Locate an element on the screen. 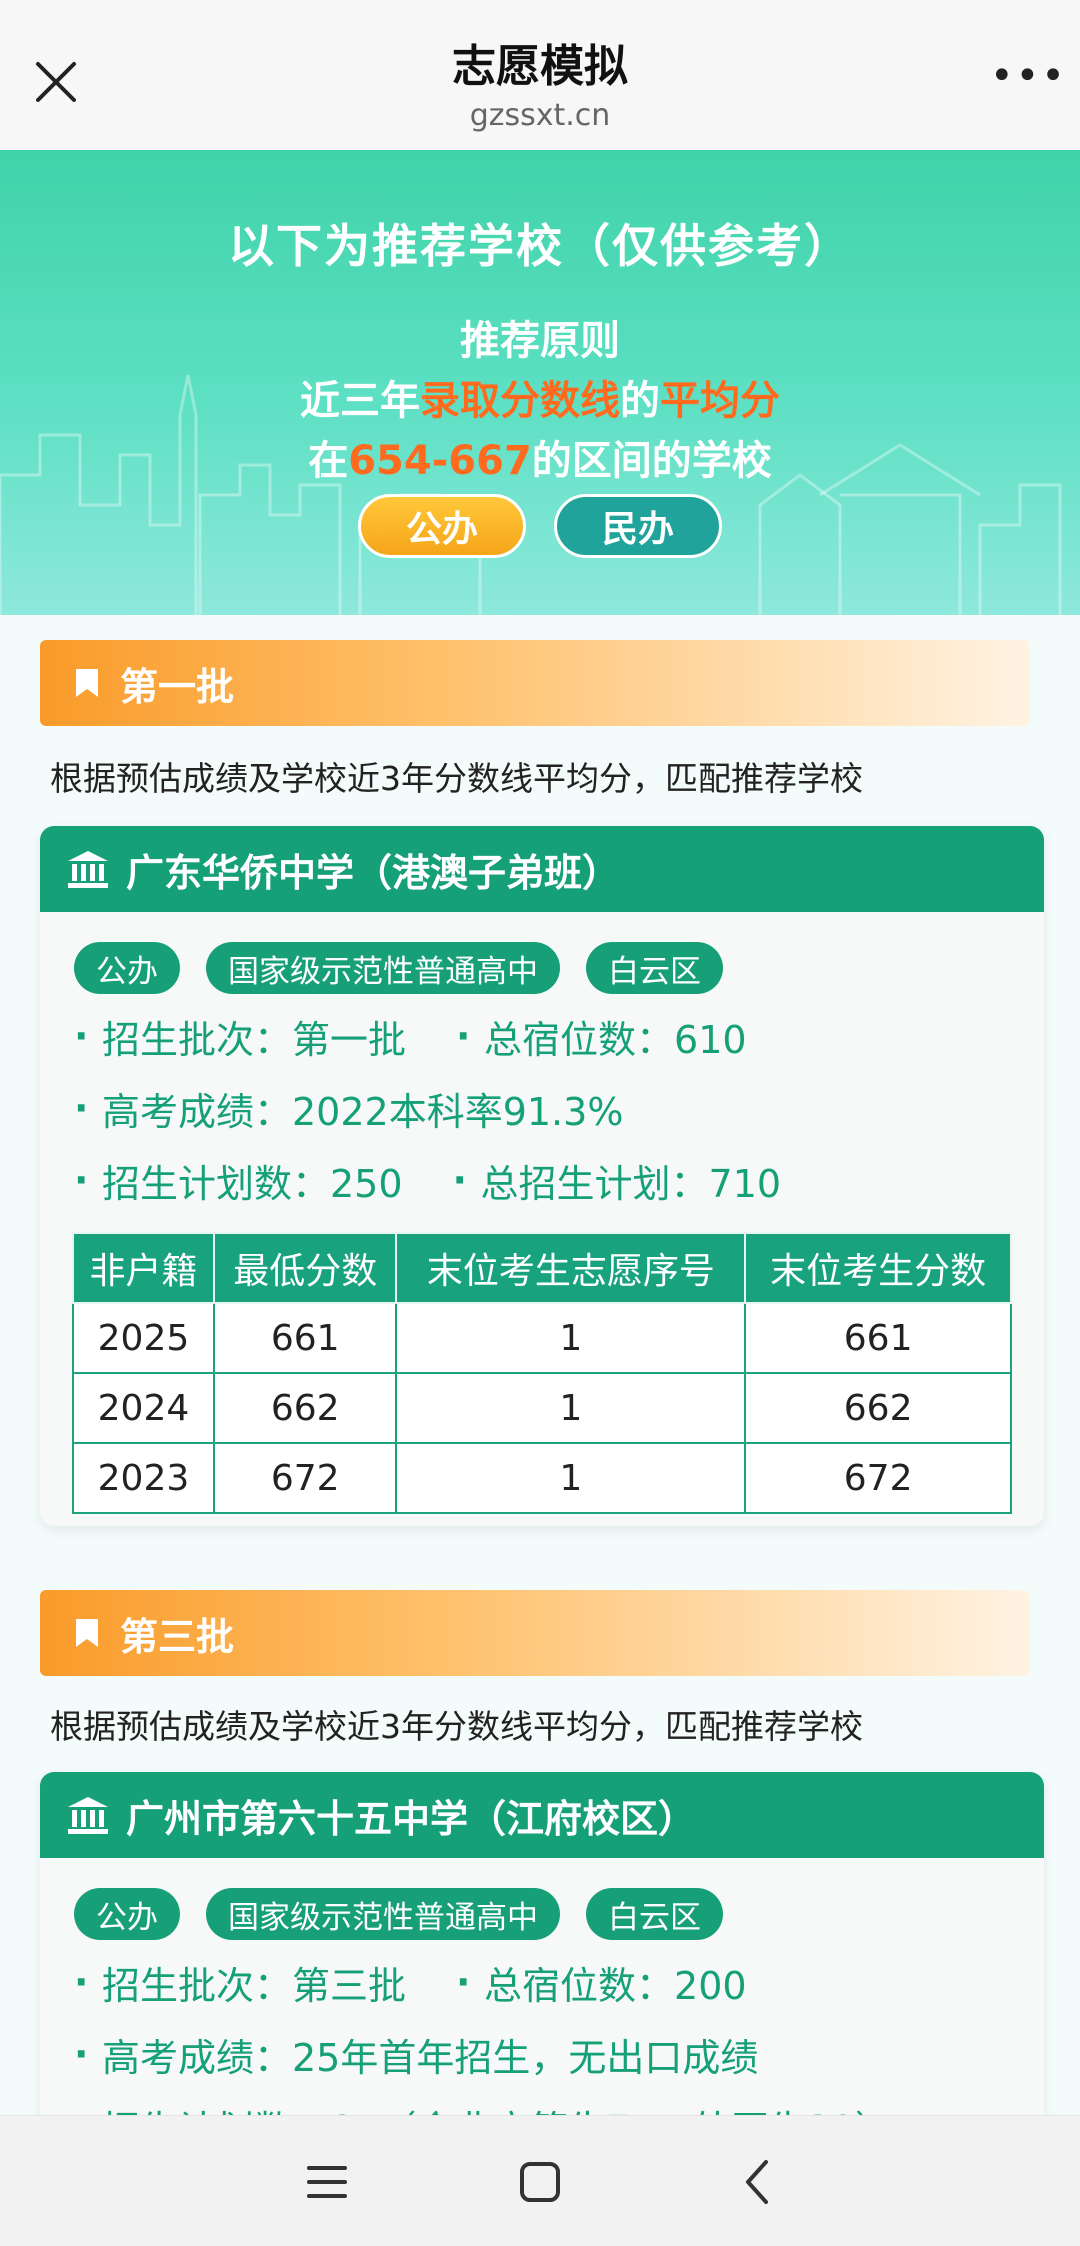  school-name: 广东华侨中学（港澳子弟班） is located at coordinates (373, 872).